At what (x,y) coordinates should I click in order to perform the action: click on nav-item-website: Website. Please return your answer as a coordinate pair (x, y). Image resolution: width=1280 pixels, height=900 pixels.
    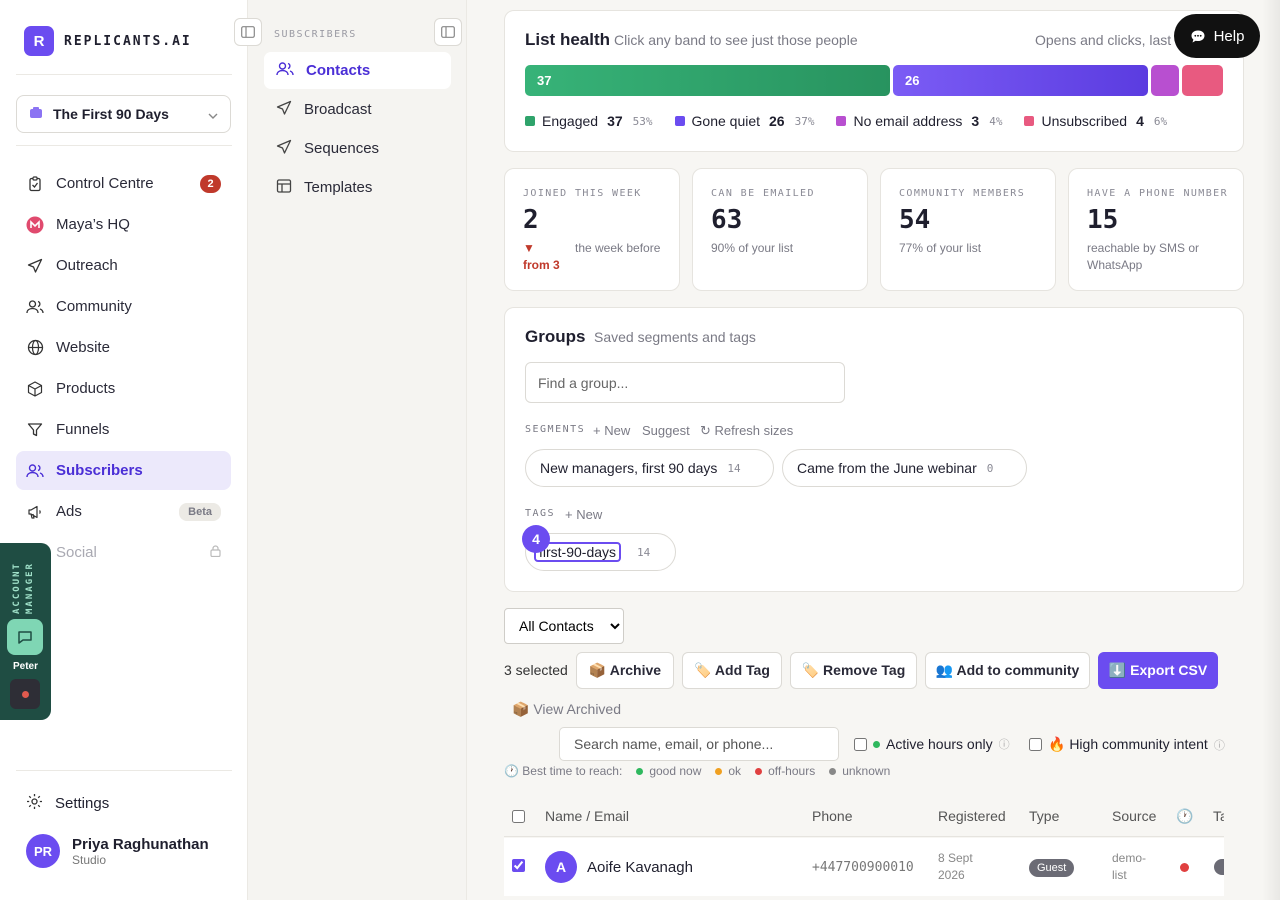
    Looking at the image, I should click on (123, 347).